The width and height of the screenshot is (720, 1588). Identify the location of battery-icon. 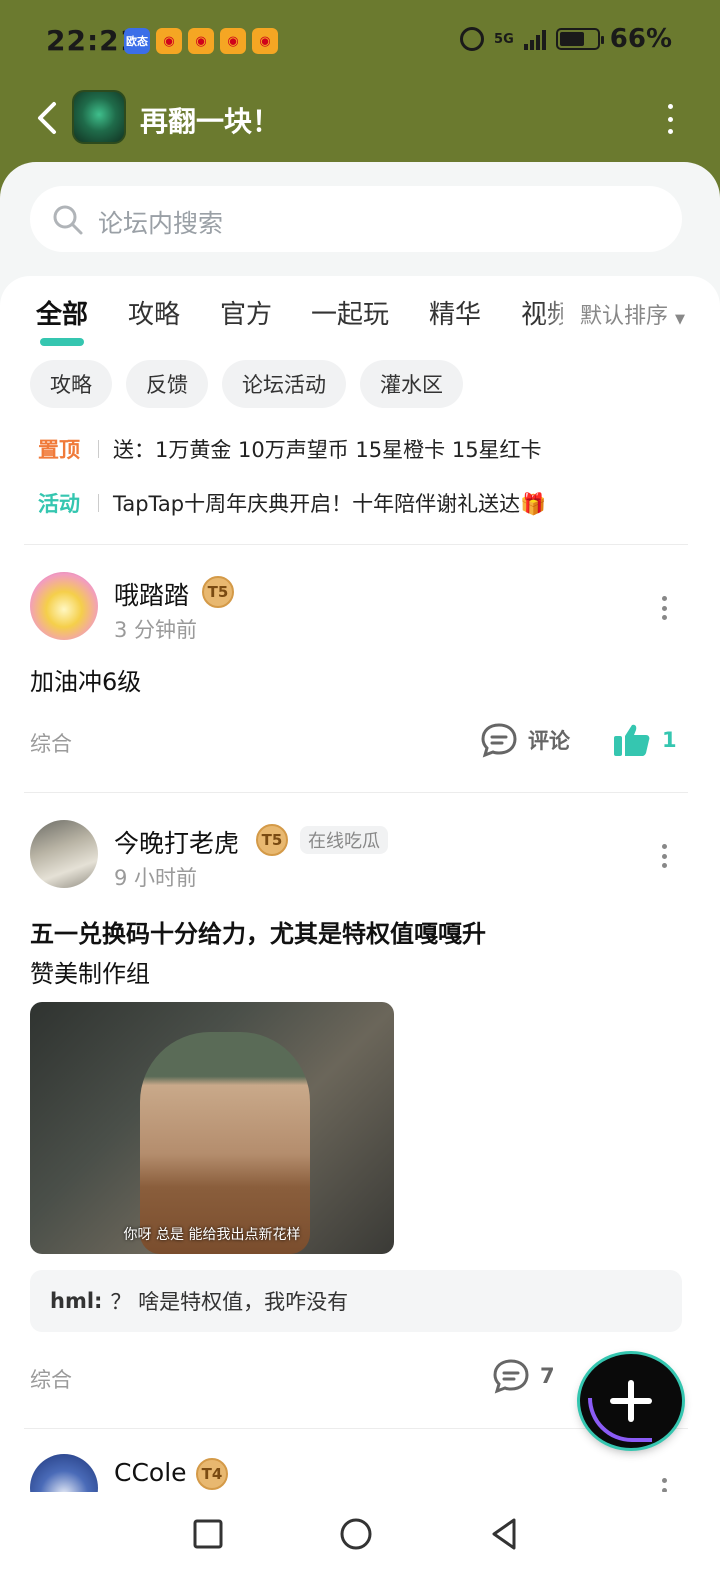
(579, 39).